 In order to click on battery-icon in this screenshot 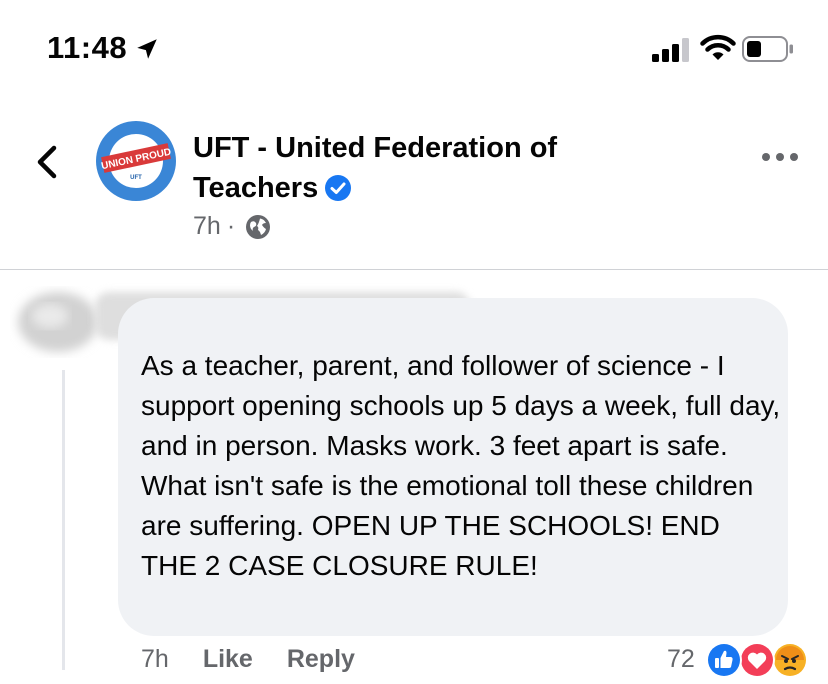, I will do `click(767, 49)`.